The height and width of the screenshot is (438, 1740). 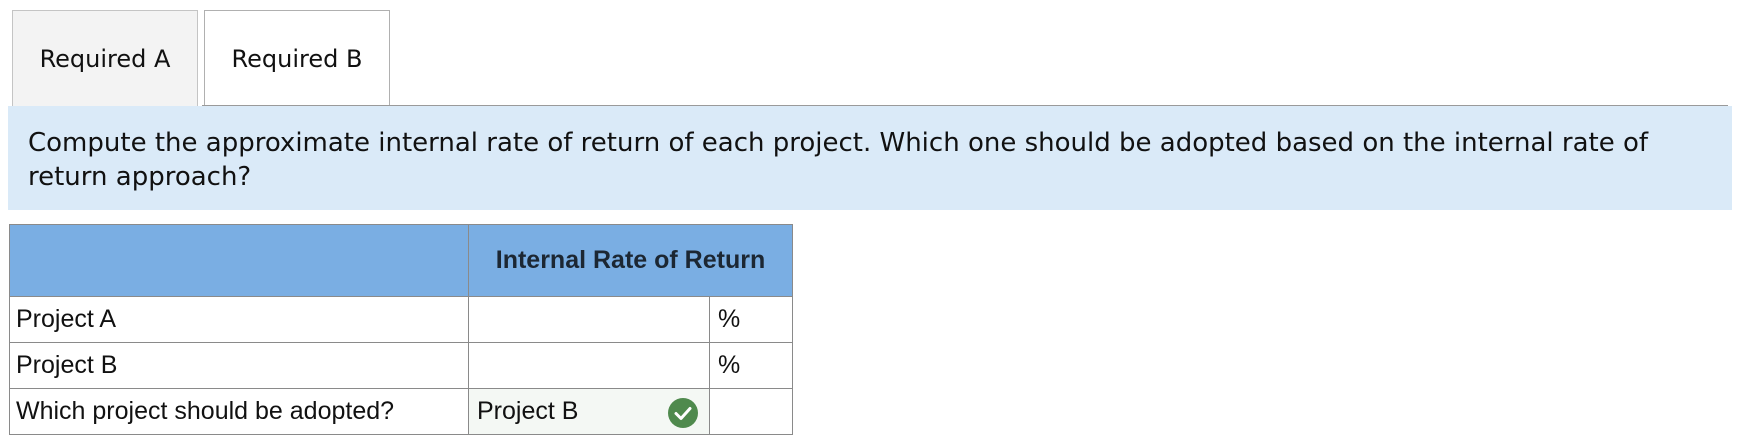 What do you see at coordinates (201, 58) in the screenshot?
I see `tab-bar: Required A Required B` at bounding box center [201, 58].